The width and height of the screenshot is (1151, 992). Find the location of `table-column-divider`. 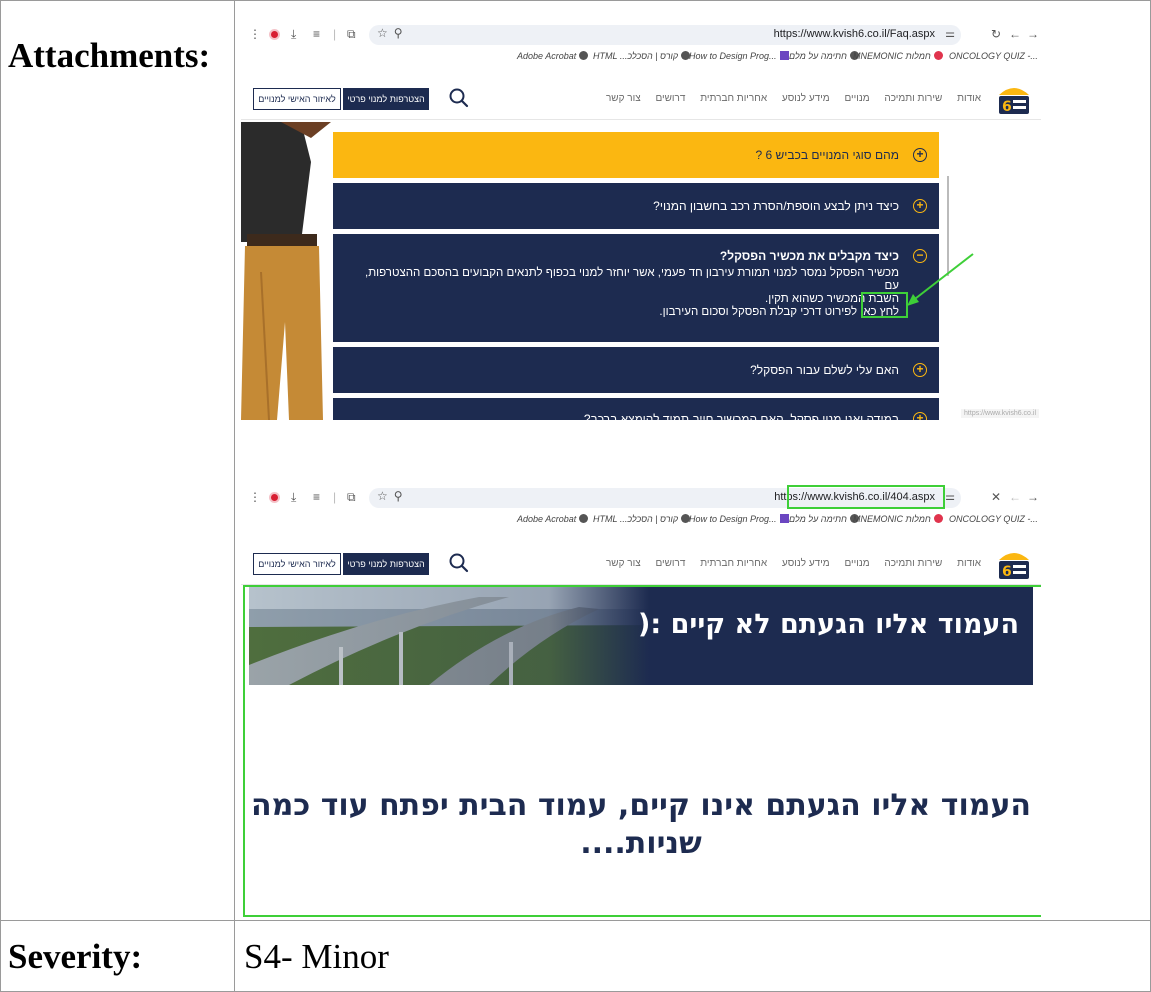

table-column-divider is located at coordinates (234, 496).